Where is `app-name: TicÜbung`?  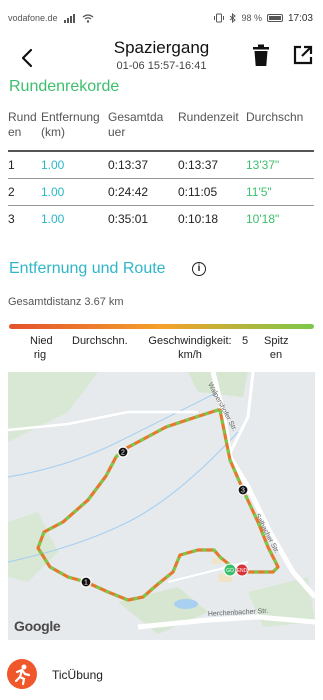
app-name: TicÜbung is located at coordinates (77, 675).